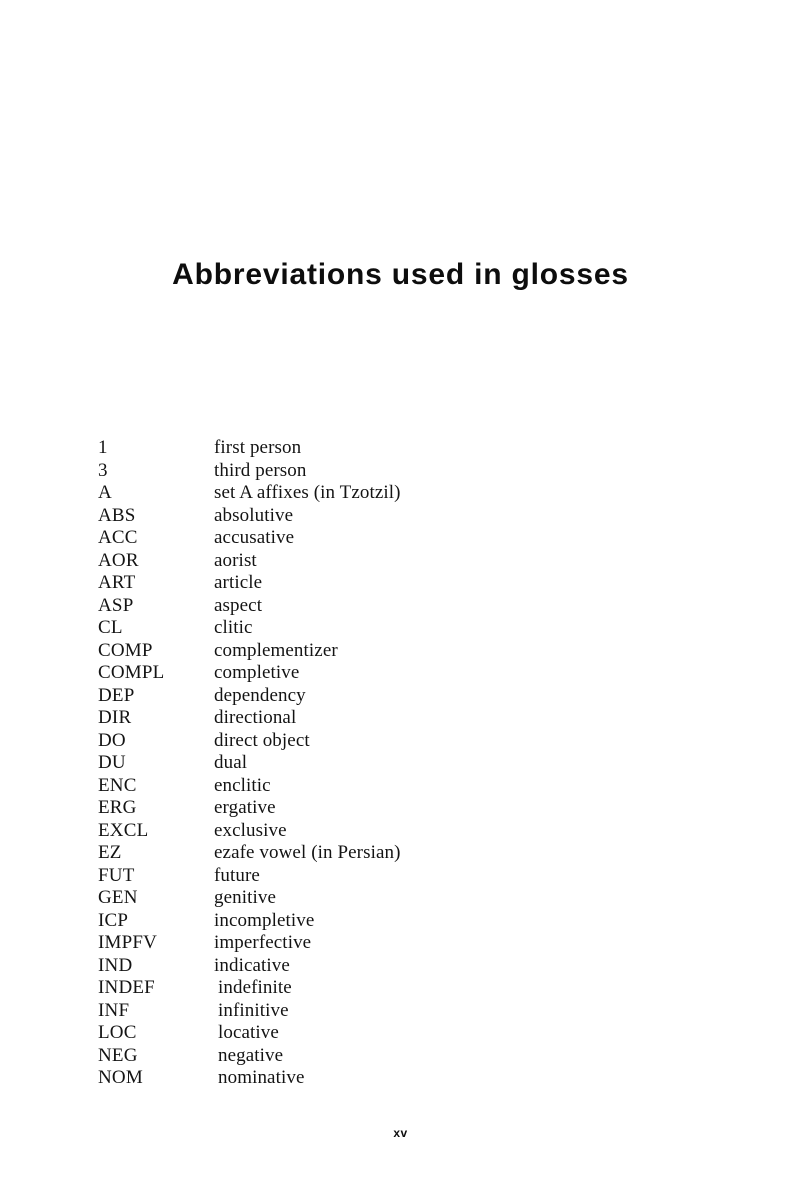  What do you see at coordinates (378, 471) in the screenshot?
I see `abbreviation-row: 3 third person` at bounding box center [378, 471].